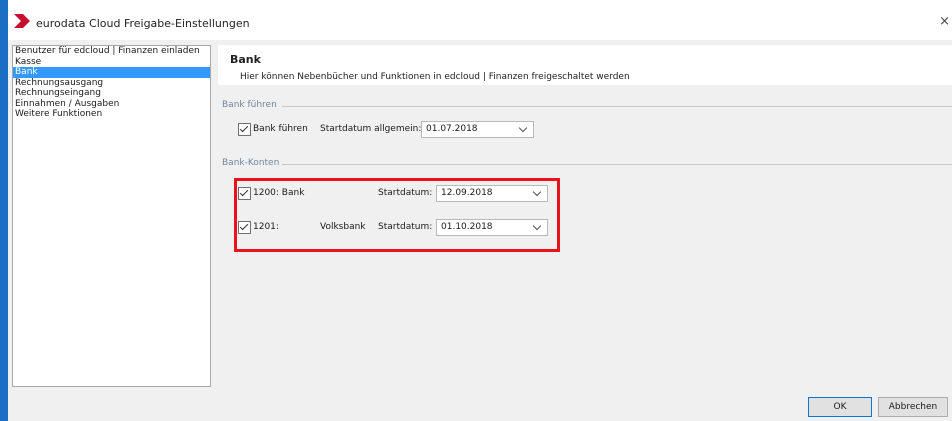 This screenshot has height=421, width=952. Describe the element at coordinates (22, 21) in the screenshot. I see `eurodata-logo-icon` at that location.